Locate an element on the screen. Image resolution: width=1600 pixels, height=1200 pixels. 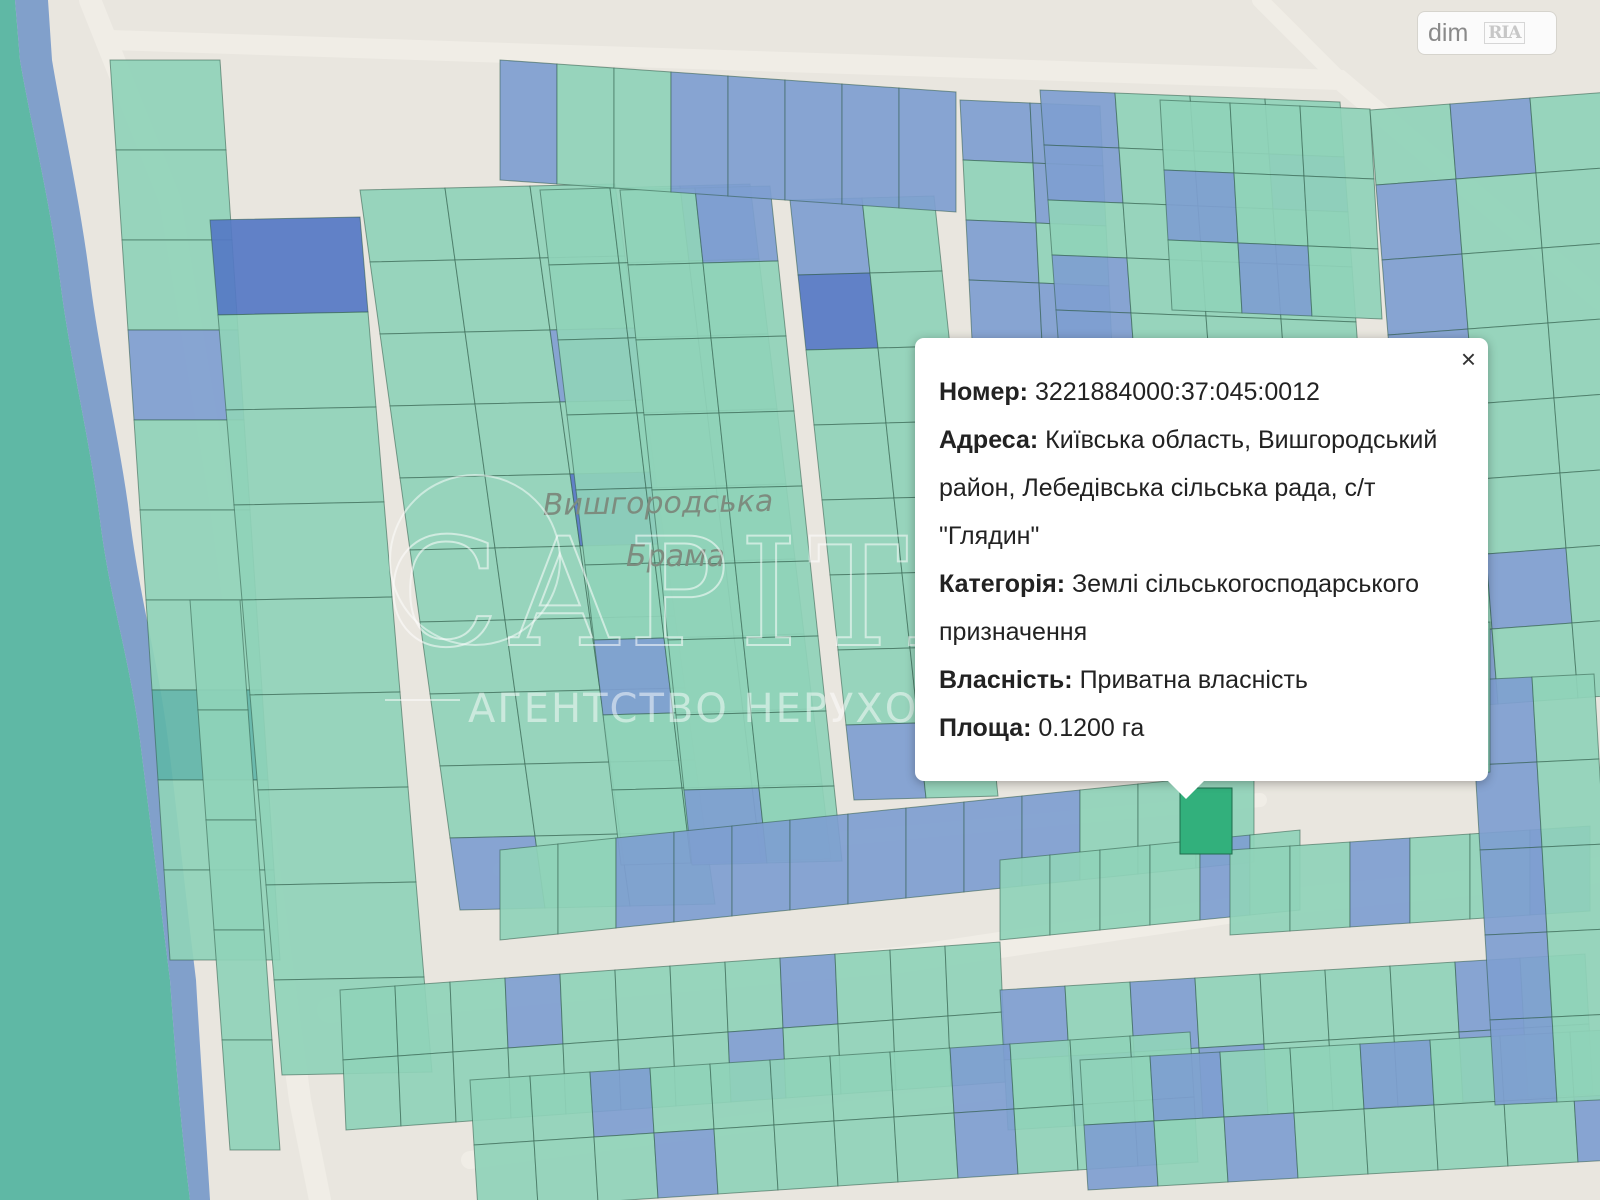
field-number: Номер: 3221884000:37:045:0012 is located at coordinates (1201, 392).